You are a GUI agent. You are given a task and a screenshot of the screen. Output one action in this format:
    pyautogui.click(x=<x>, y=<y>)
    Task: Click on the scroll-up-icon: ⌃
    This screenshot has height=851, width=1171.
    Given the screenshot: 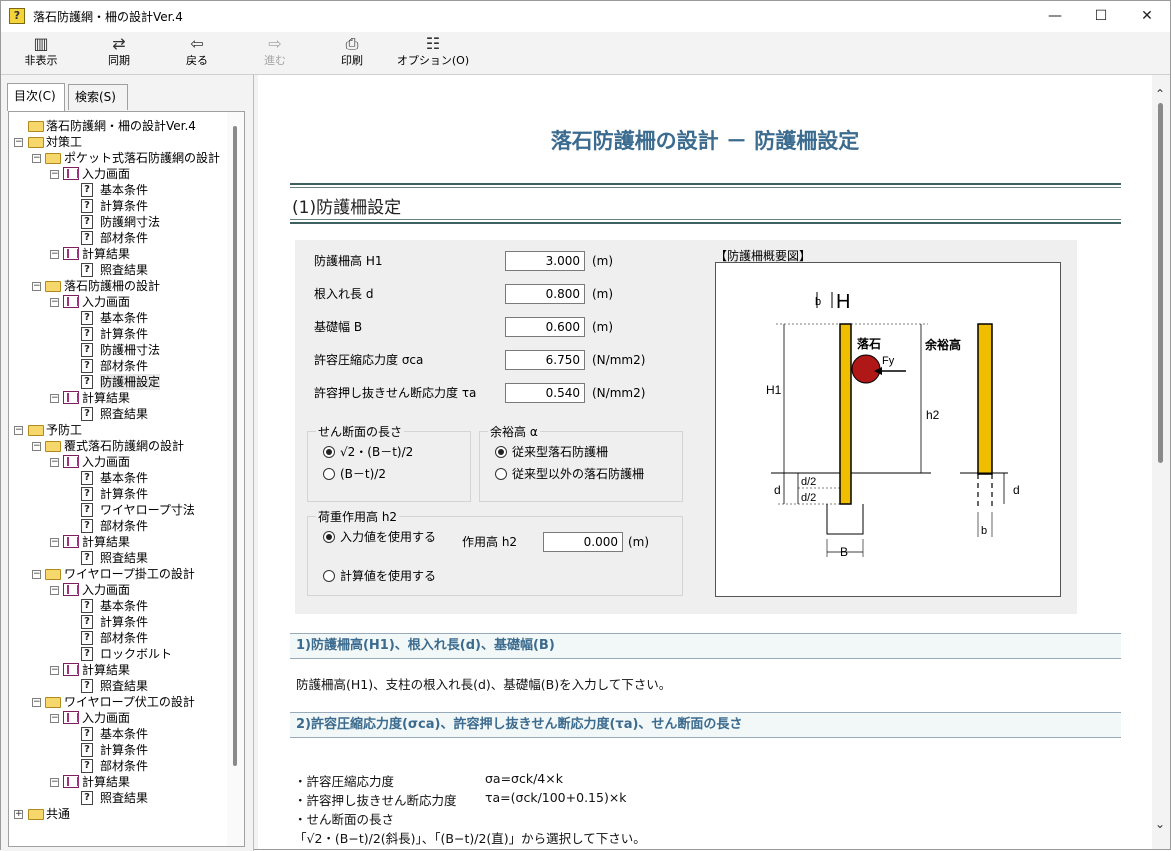 What is the action you would take?
    pyautogui.click(x=1160, y=94)
    